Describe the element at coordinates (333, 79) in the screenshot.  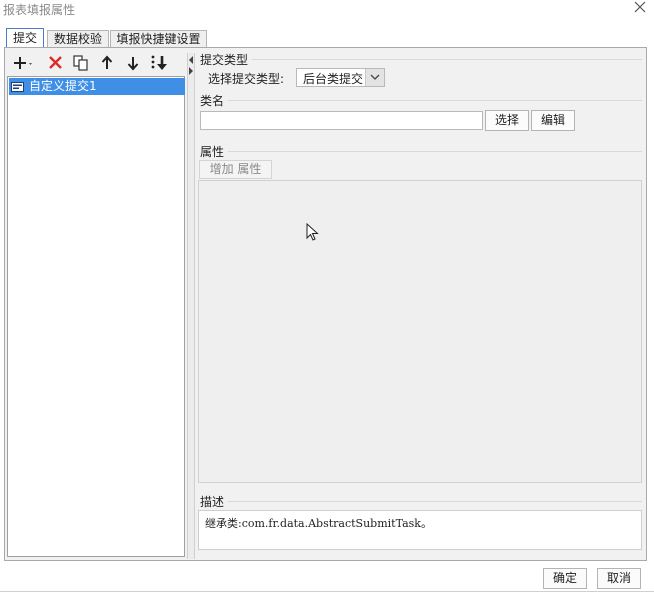
I see `submit-type-value: 后台类提交` at that location.